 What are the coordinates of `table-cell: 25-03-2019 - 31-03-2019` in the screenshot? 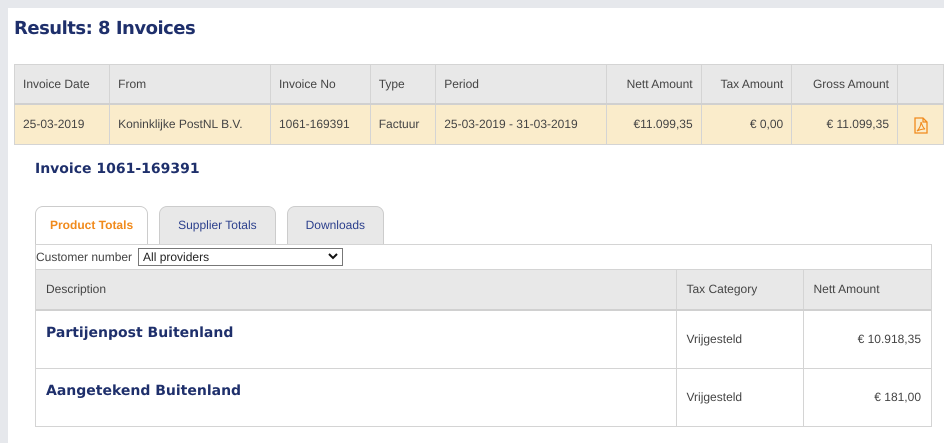 It's located at (521, 124).